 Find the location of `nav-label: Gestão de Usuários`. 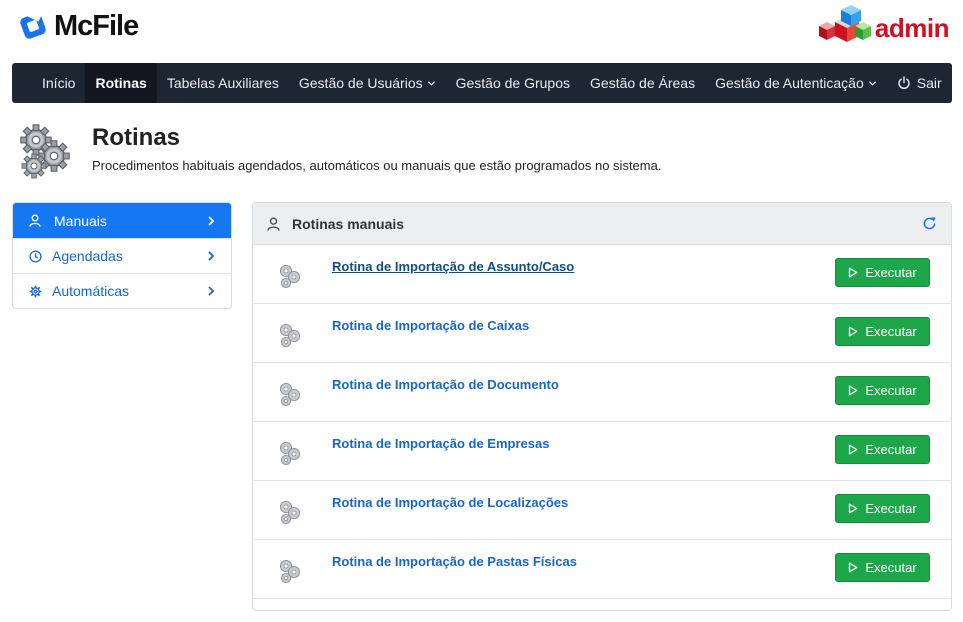

nav-label: Gestão de Usuários is located at coordinates (360, 83).